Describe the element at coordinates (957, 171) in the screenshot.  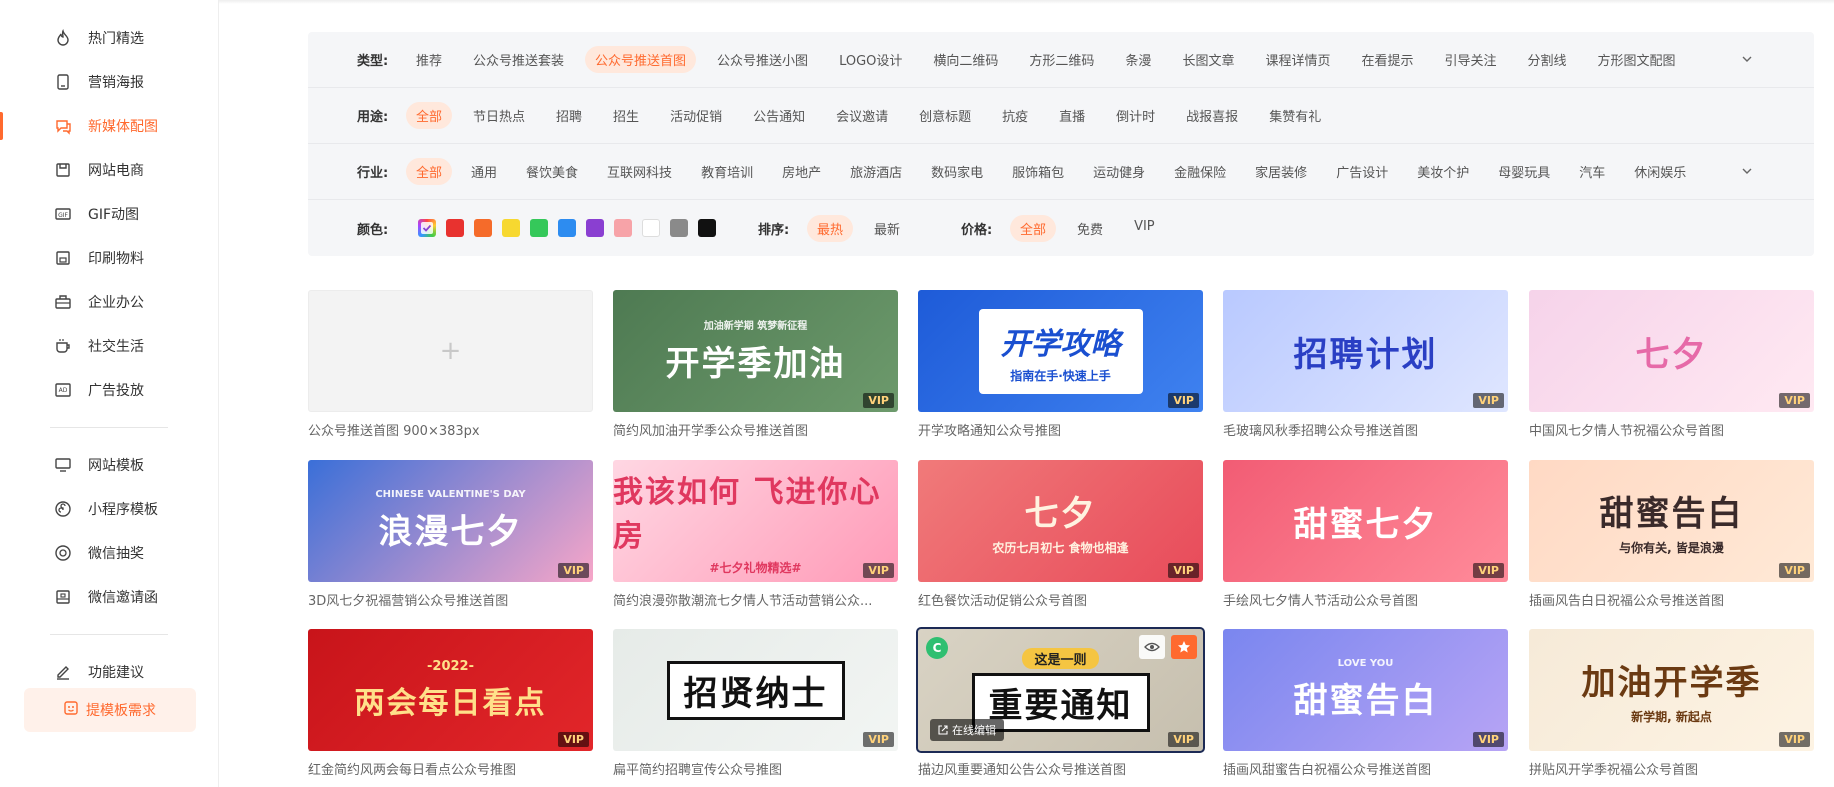
I see `filter-option-industry: 数码家电` at that location.